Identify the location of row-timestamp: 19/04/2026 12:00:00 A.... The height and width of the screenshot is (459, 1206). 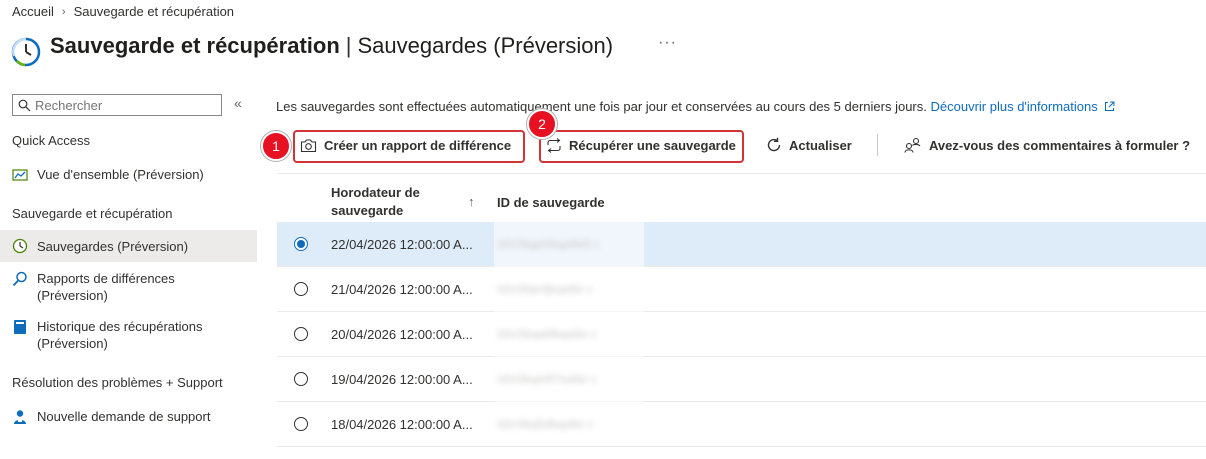
(402, 379).